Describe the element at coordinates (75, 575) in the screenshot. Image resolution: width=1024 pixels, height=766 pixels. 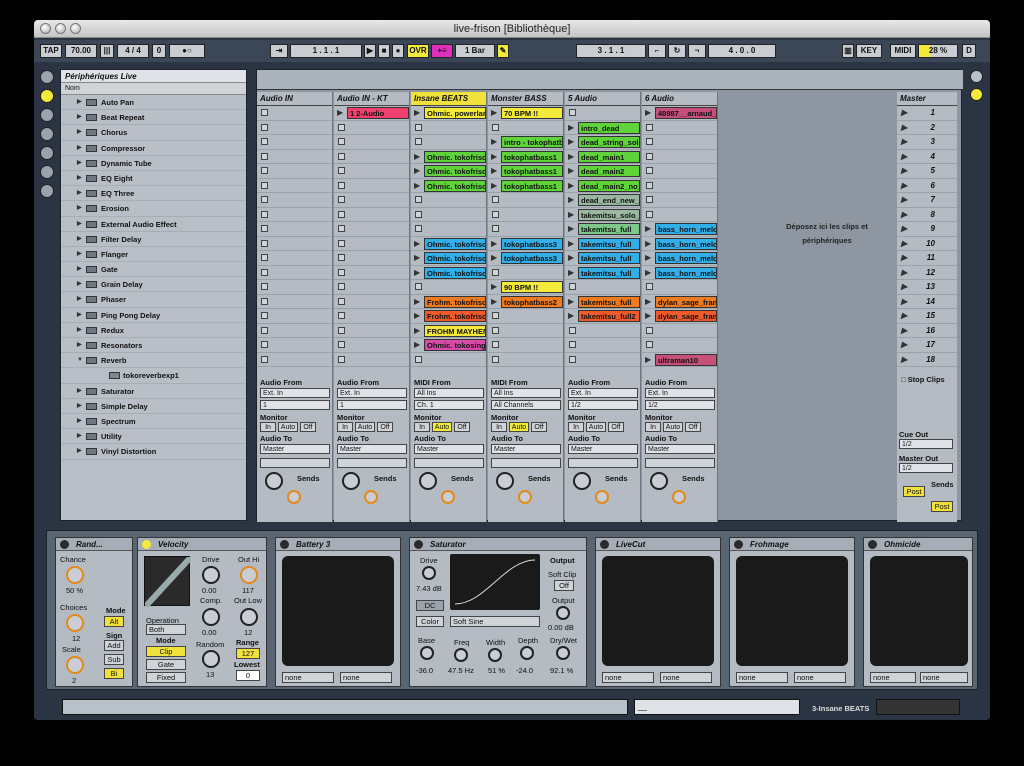
I see `chance-knob` at that location.